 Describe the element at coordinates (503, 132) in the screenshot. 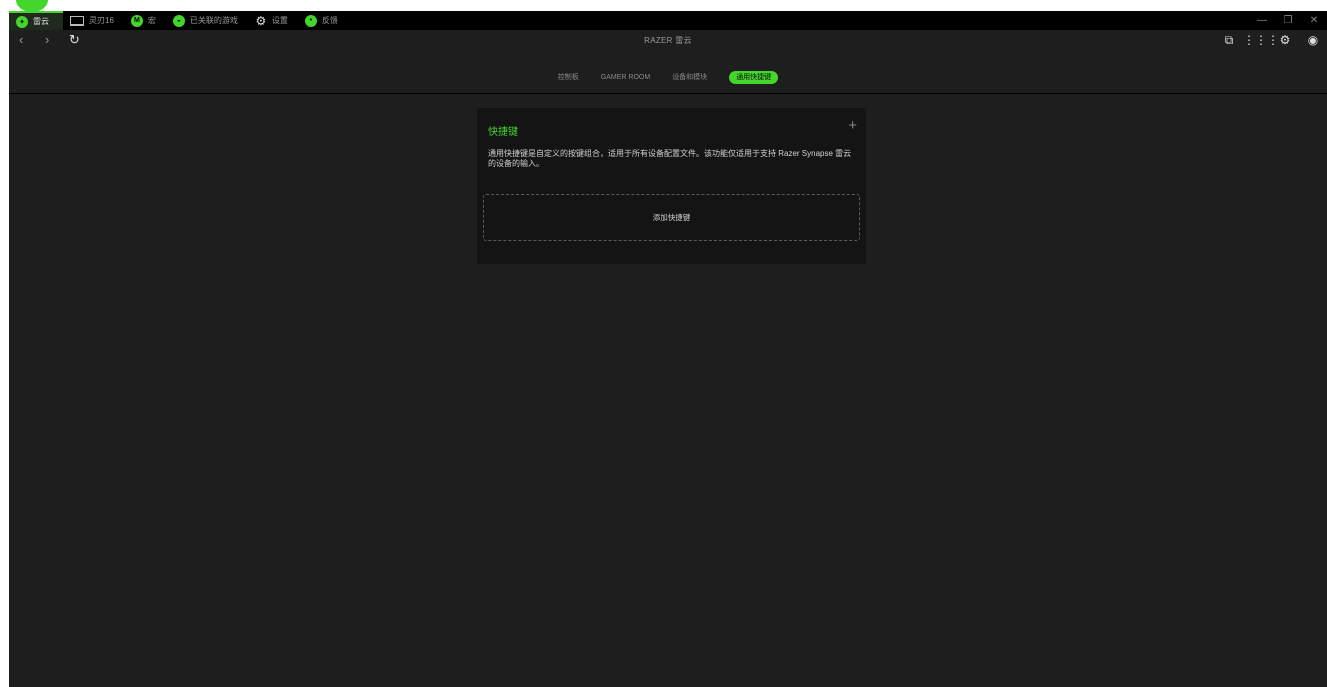

I see `card-title: 快捷键` at that location.